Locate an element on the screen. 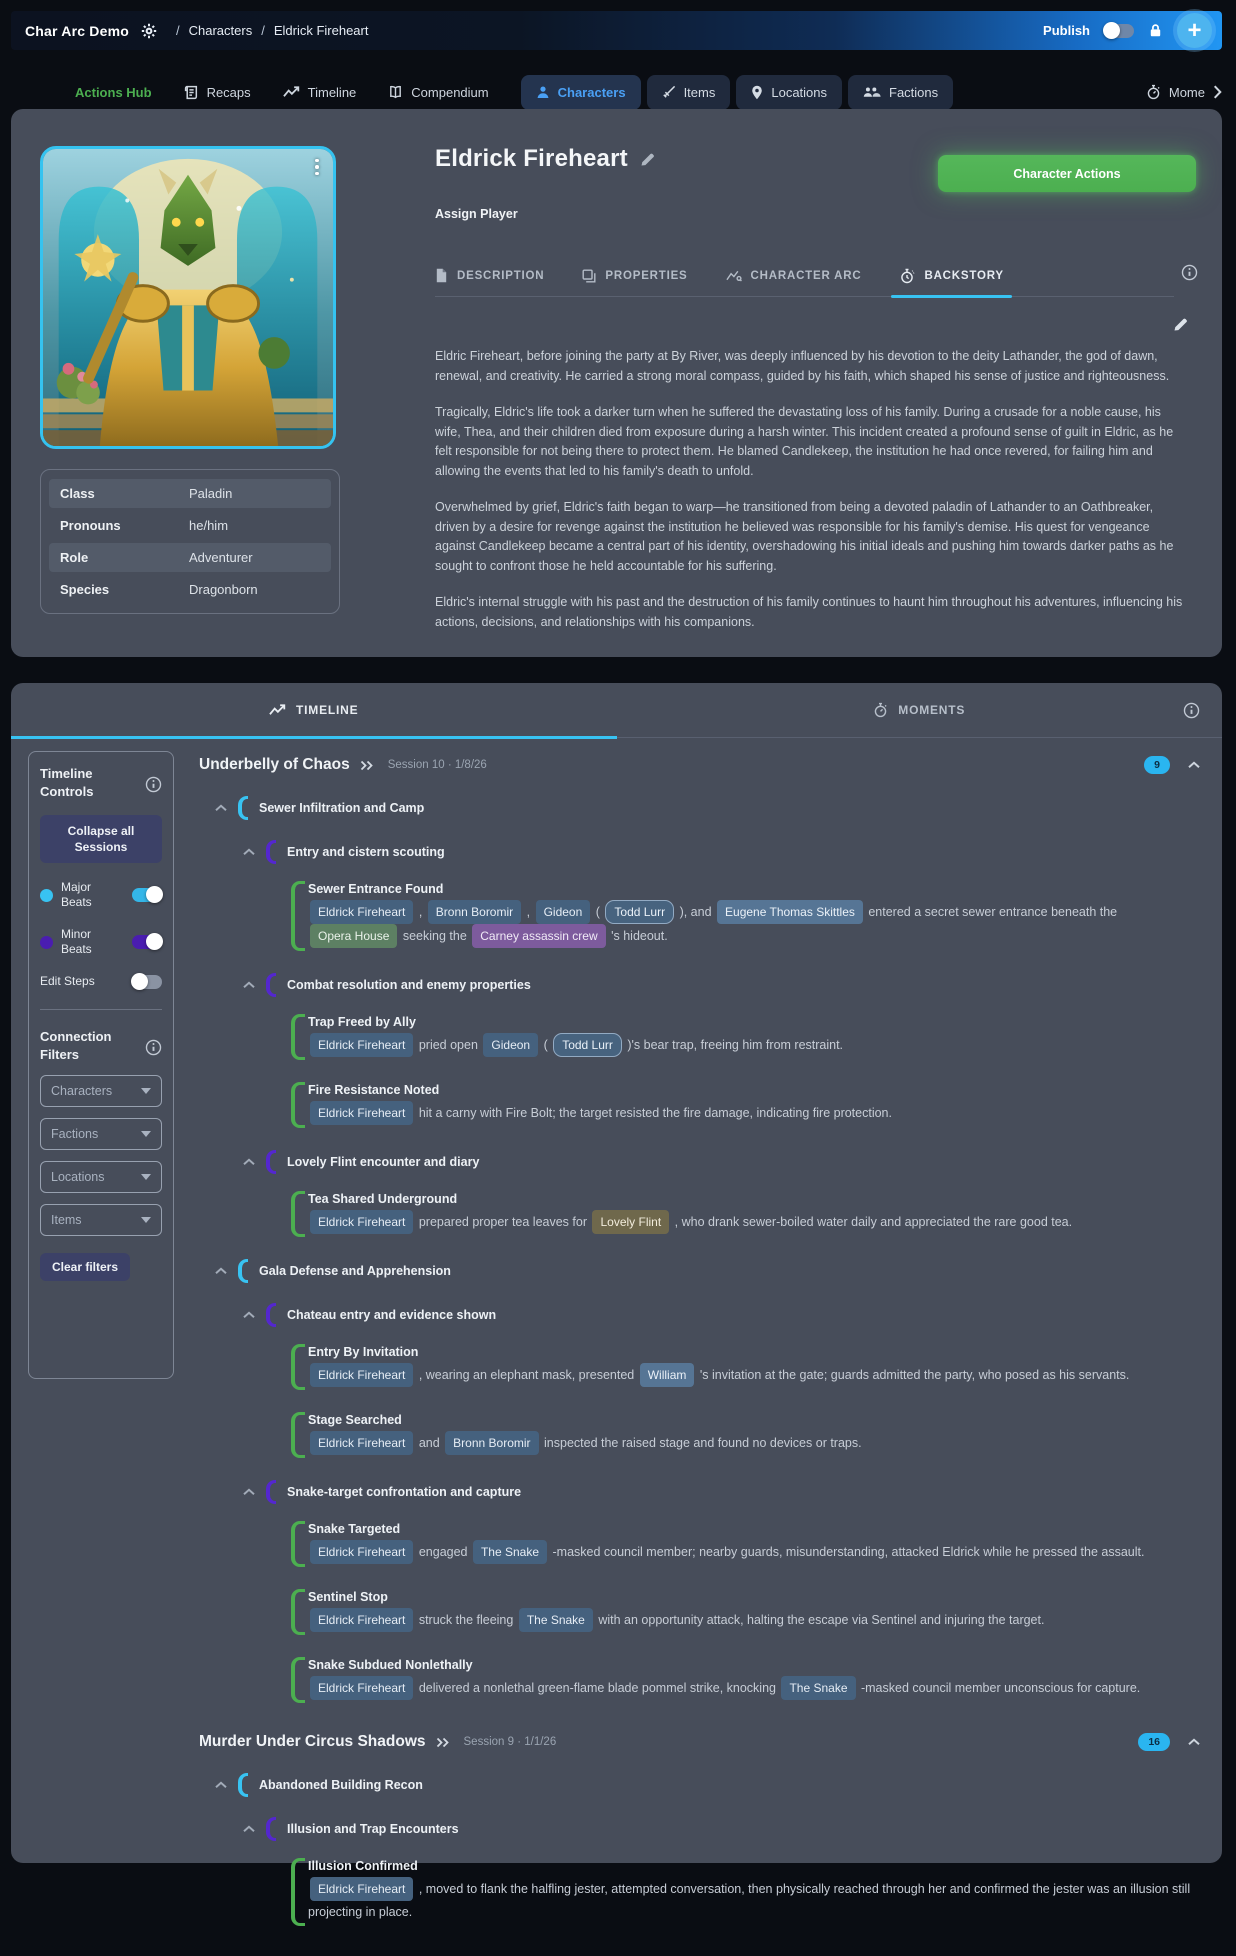  beat-title: Snake Targeted is located at coordinates (754, 1529).